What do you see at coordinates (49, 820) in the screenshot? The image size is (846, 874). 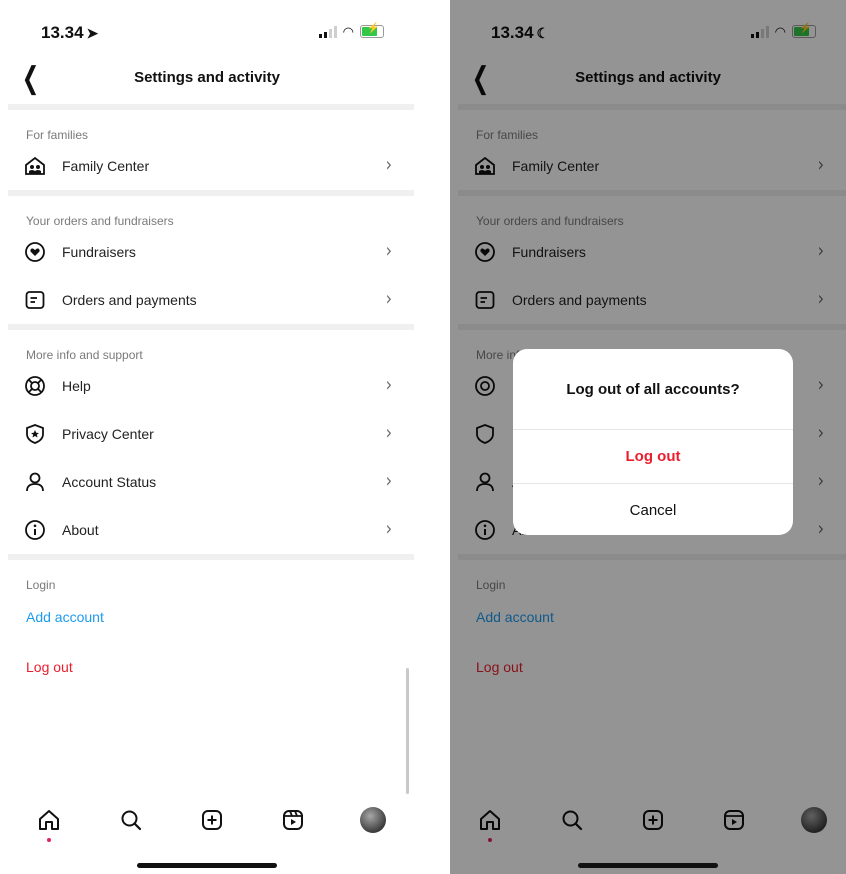 I see `home-icon` at bounding box center [49, 820].